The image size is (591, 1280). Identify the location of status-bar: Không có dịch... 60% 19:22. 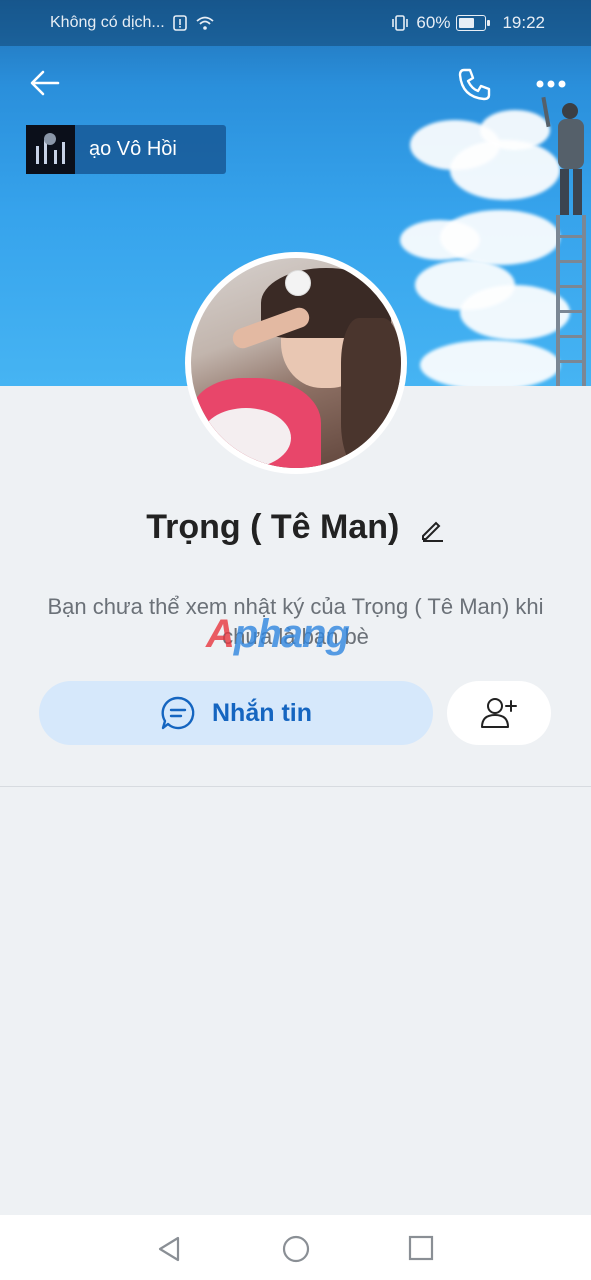
(295, 23).